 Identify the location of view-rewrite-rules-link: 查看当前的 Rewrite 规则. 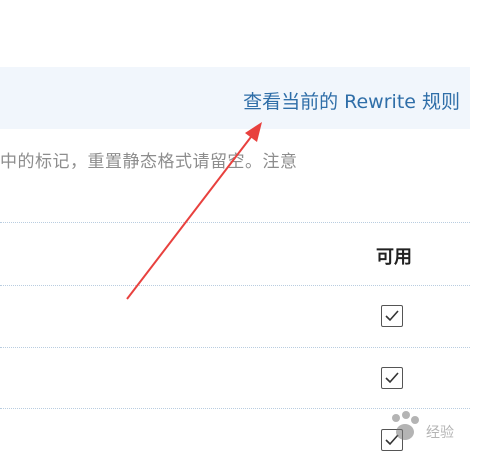
(351, 100).